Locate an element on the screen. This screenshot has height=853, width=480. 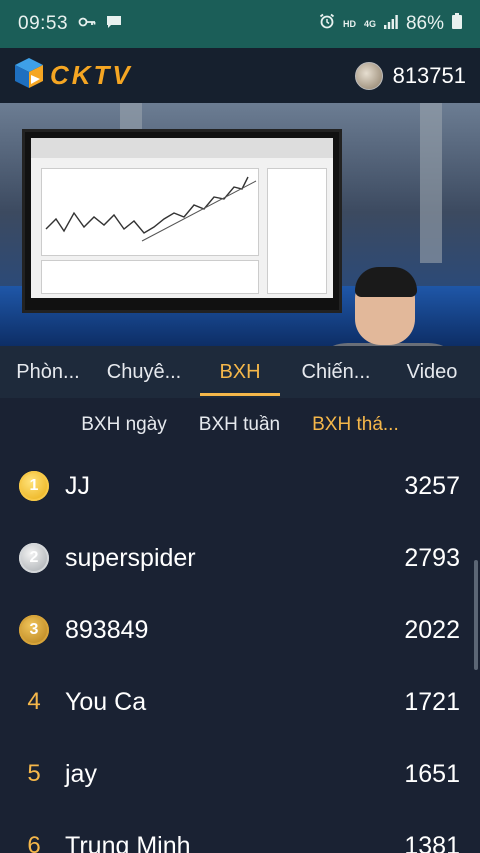
user-name: 893849 is located at coordinates (107, 629).